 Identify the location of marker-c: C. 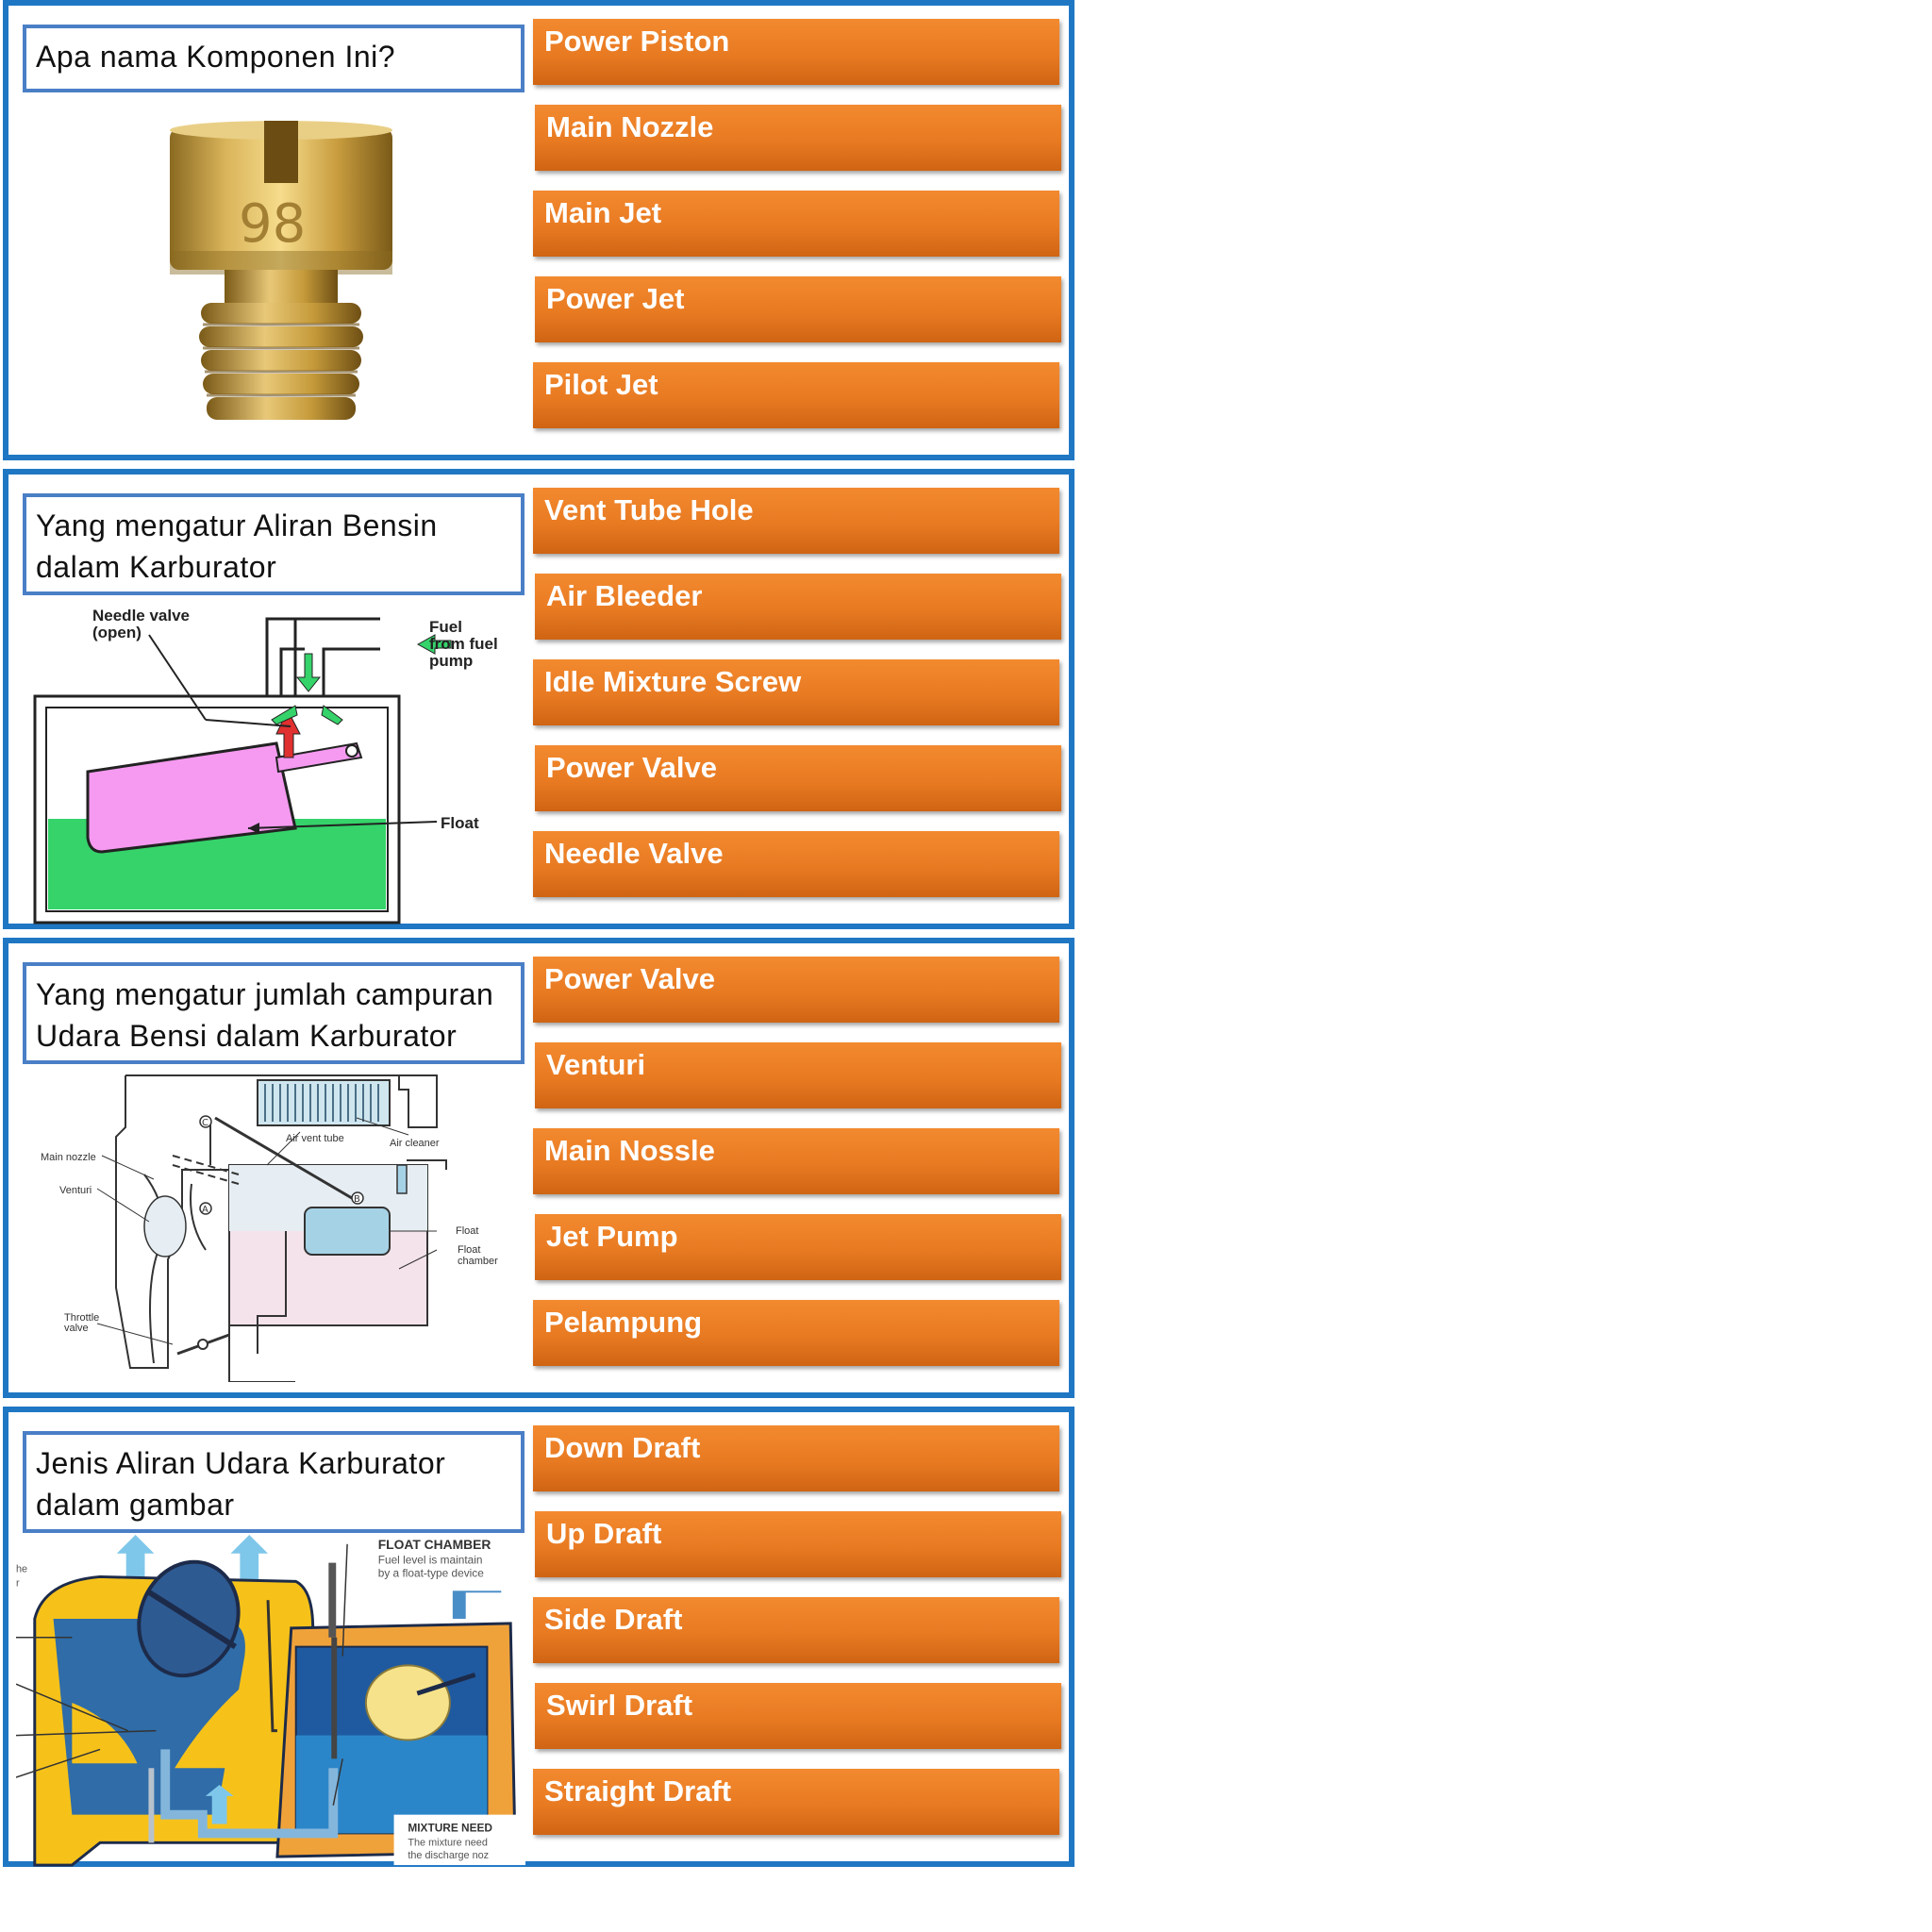
(205, 1123).